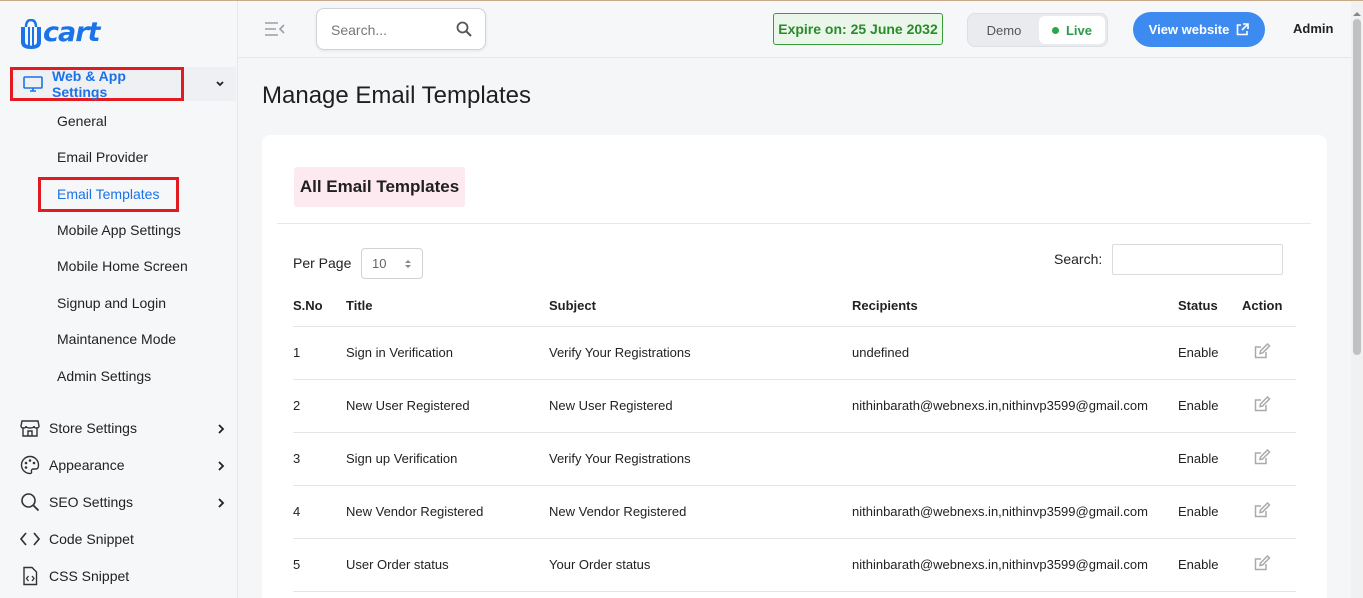 The image size is (1363, 598). What do you see at coordinates (1189, 29) in the screenshot?
I see `view-website-label: View website` at bounding box center [1189, 29].